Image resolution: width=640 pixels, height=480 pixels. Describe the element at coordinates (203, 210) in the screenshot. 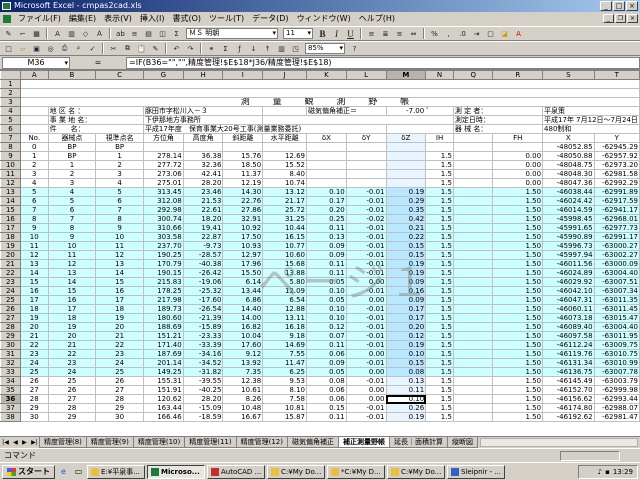

I see `cell: 22.61` at that location.